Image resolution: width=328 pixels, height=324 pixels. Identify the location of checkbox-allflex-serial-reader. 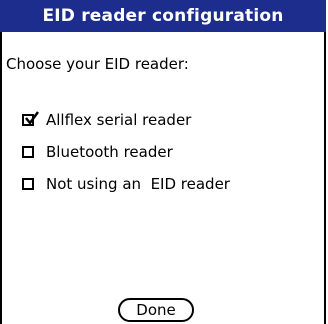
(30, 118).